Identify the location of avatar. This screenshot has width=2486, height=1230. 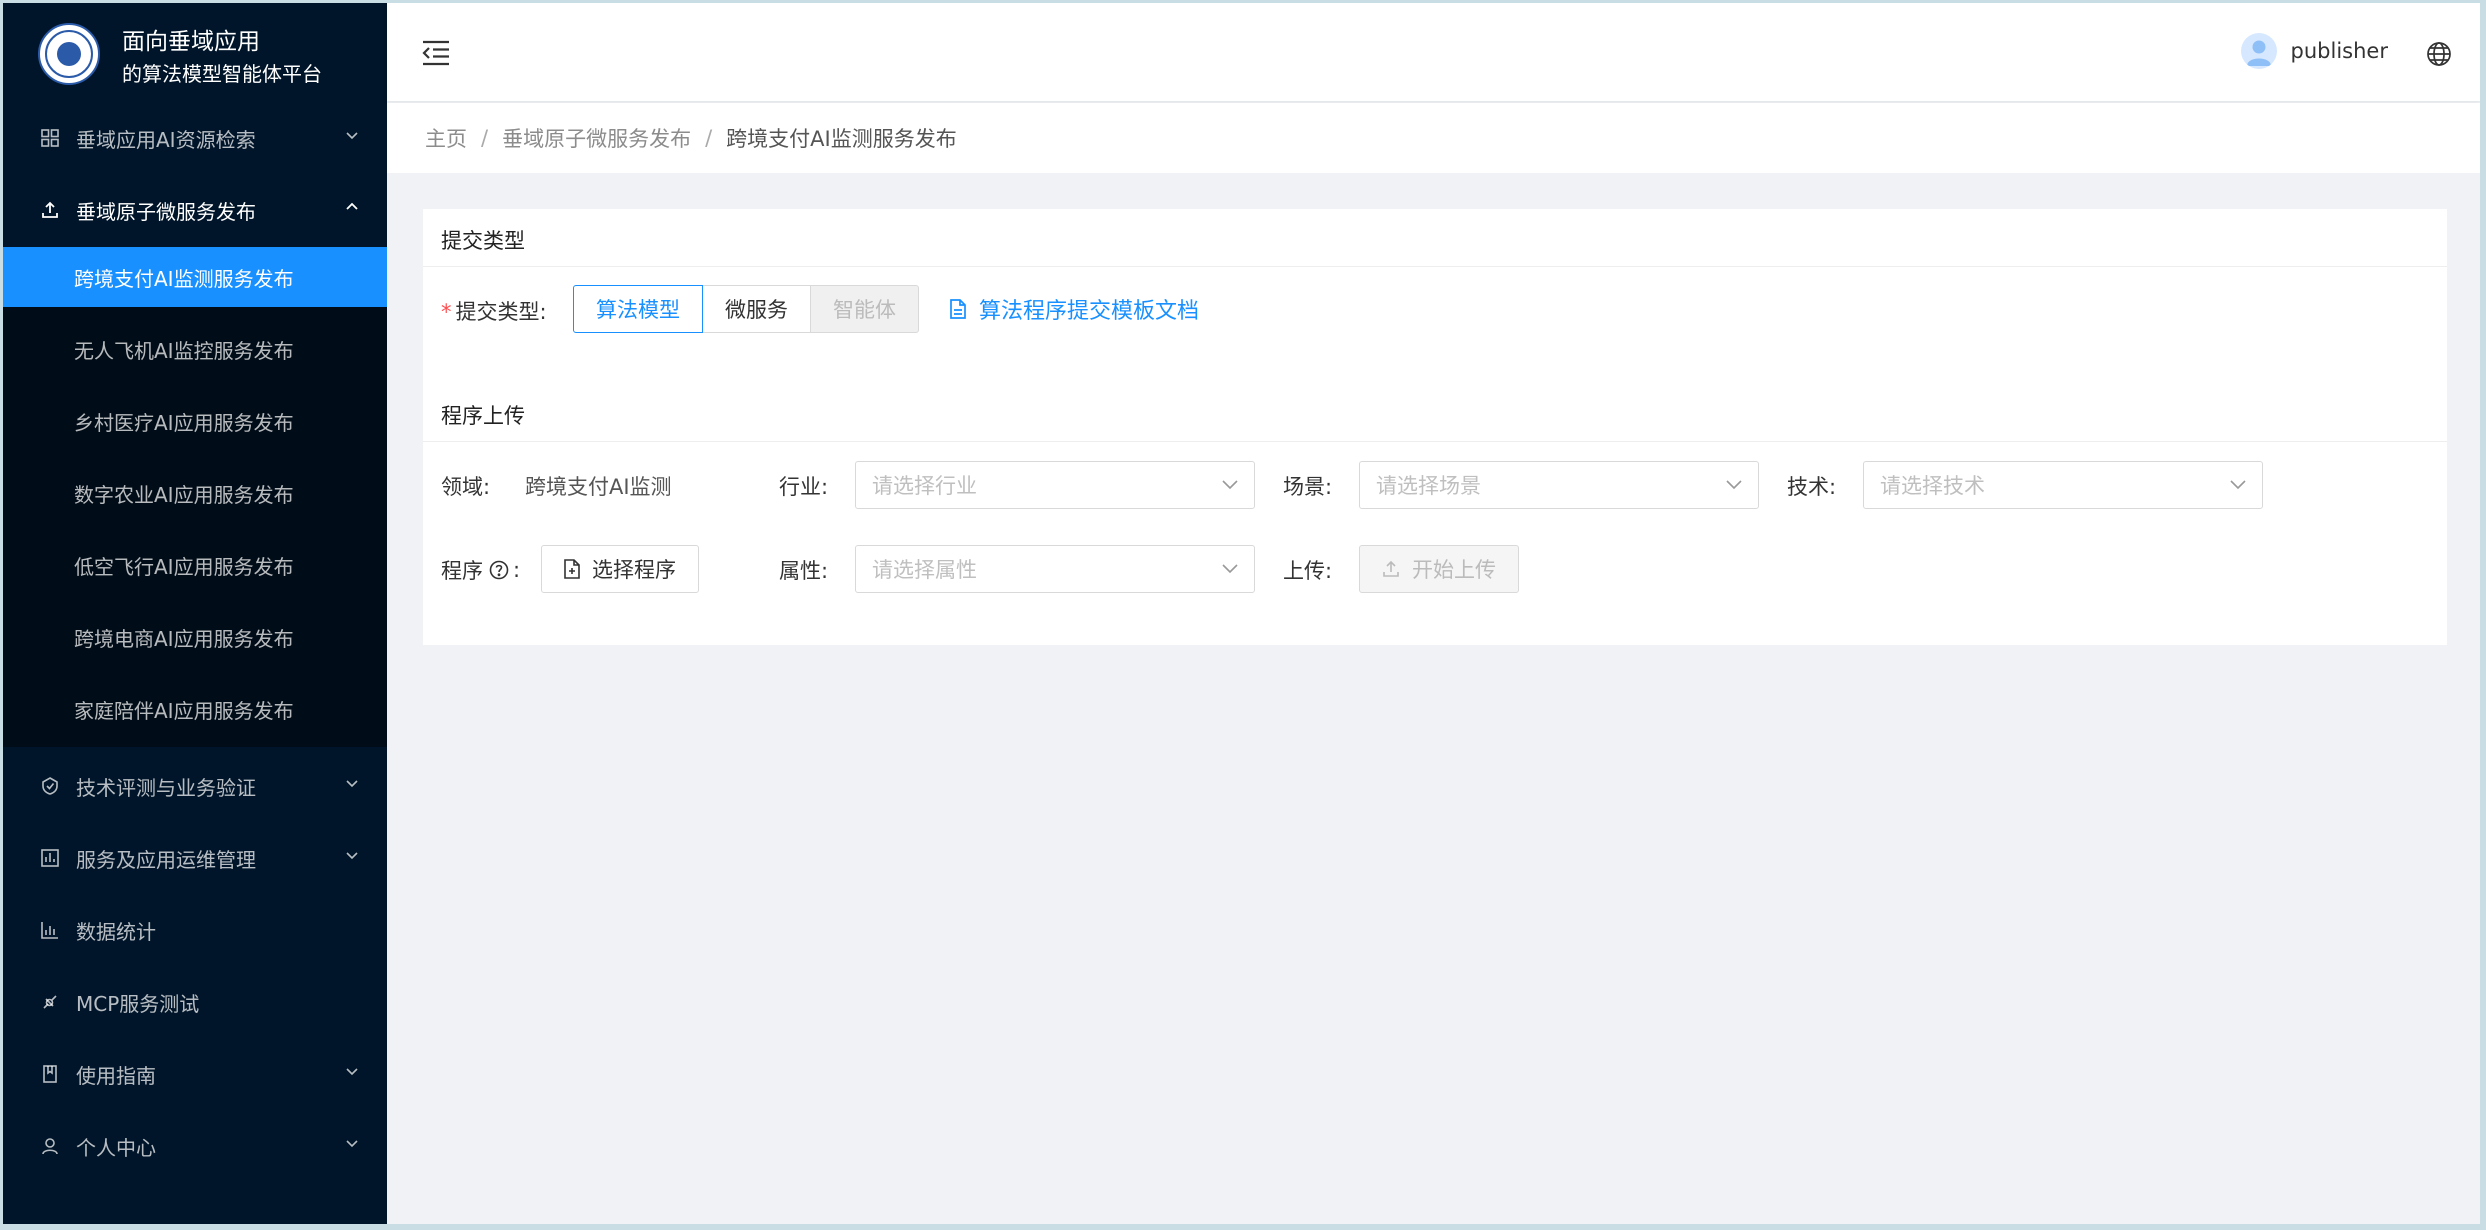
(2258, 51).